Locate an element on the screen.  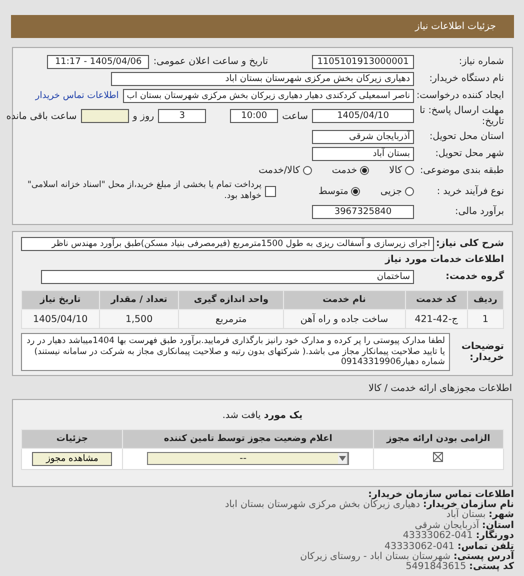
treasury-label: پرداخت تمام یا بخشی از مبلغ خرید،از محل "اسناد خزانه اسلامی" خواهد بود. is located at coordinates (144, 191).